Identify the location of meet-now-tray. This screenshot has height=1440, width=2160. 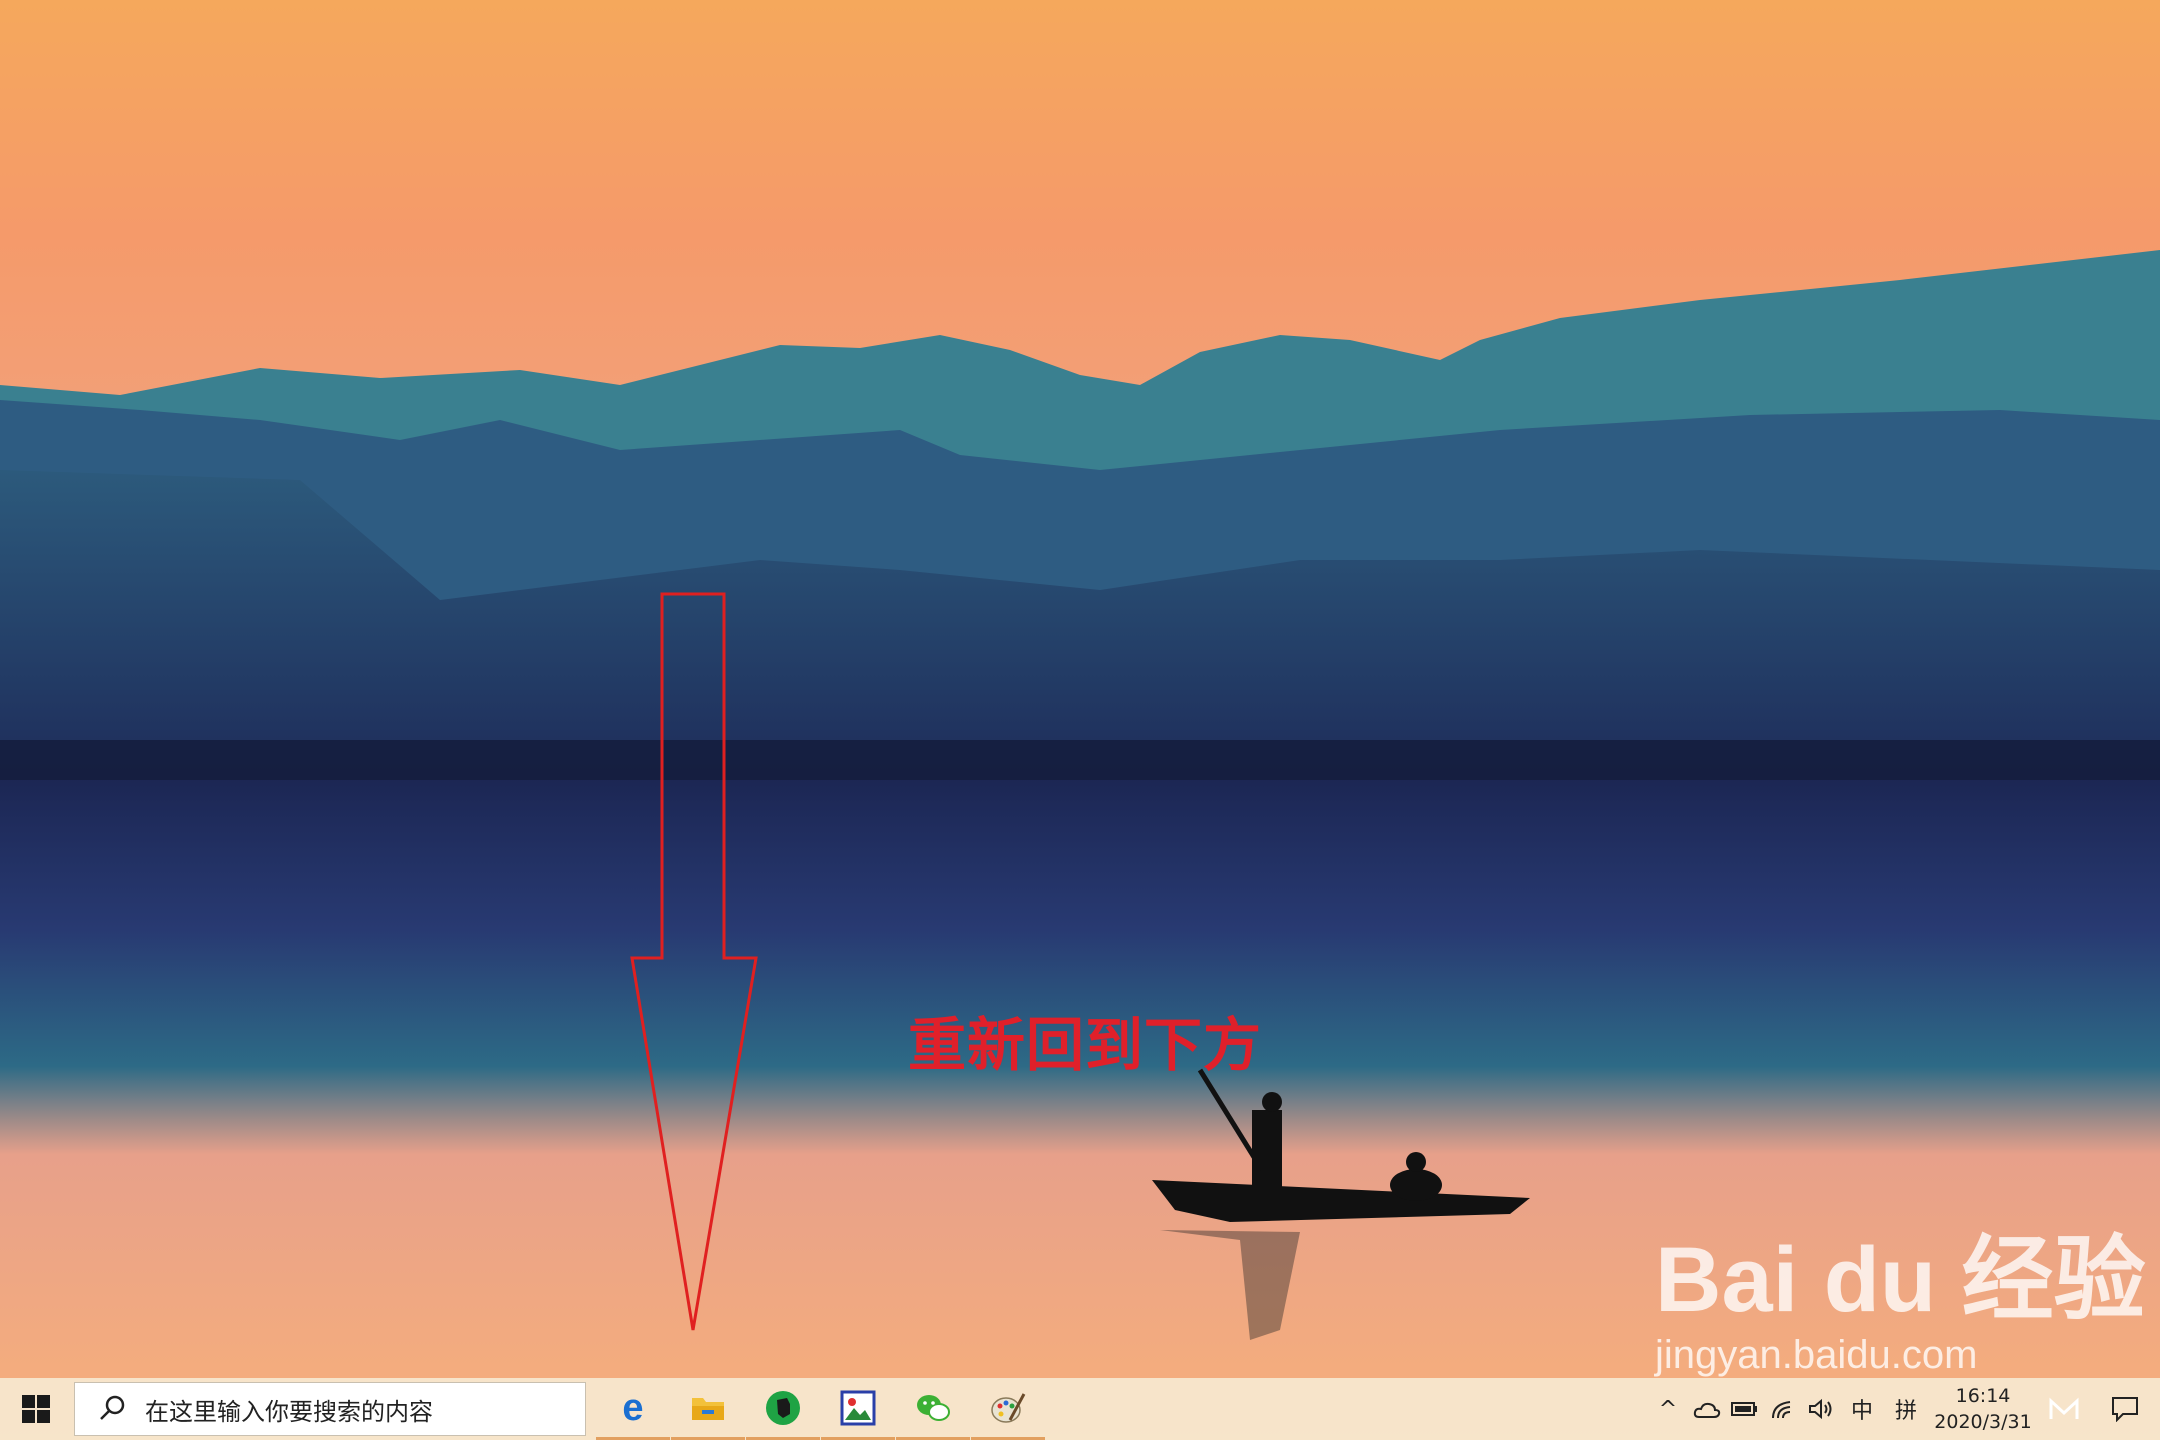
(2064, 1409).